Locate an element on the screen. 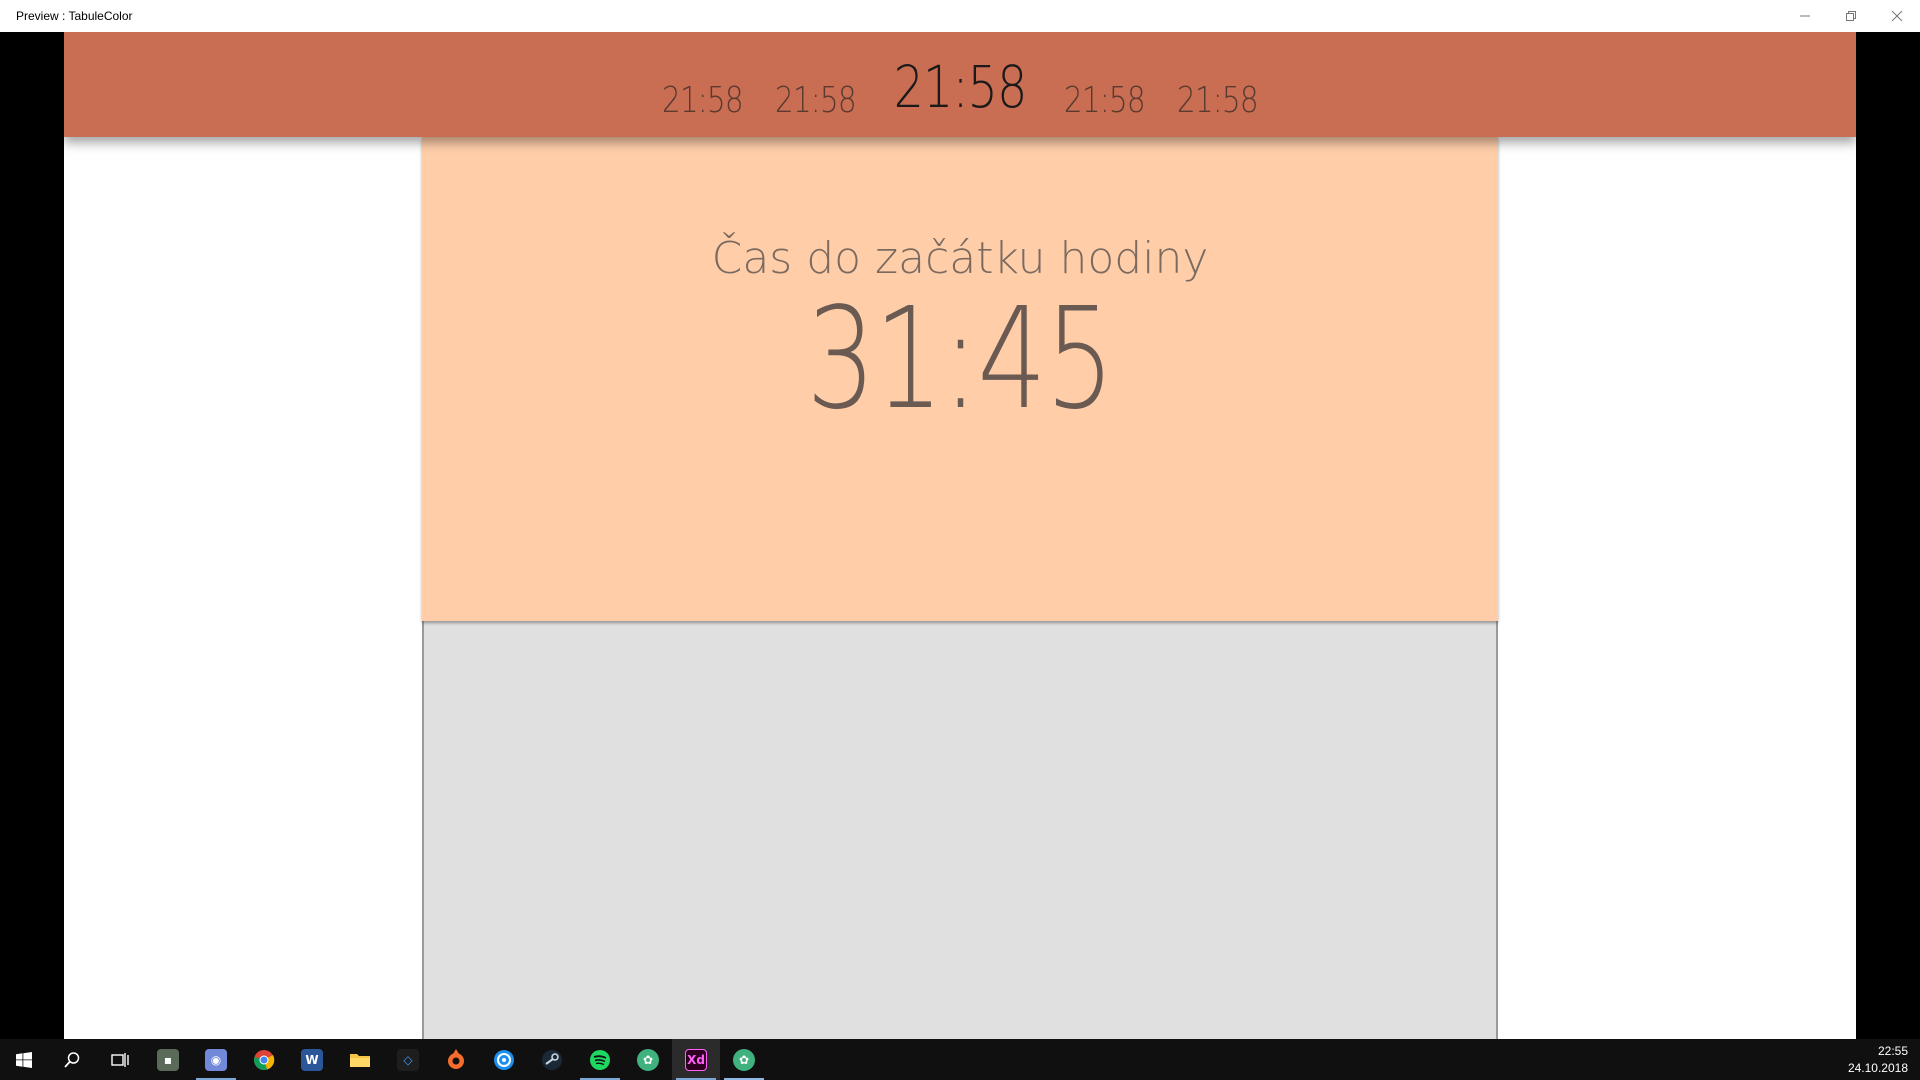 The height and width of the screenshot is (1080, 1920). countdown-label: Čas do začátku hodiny is located at coordinates (960, 258).